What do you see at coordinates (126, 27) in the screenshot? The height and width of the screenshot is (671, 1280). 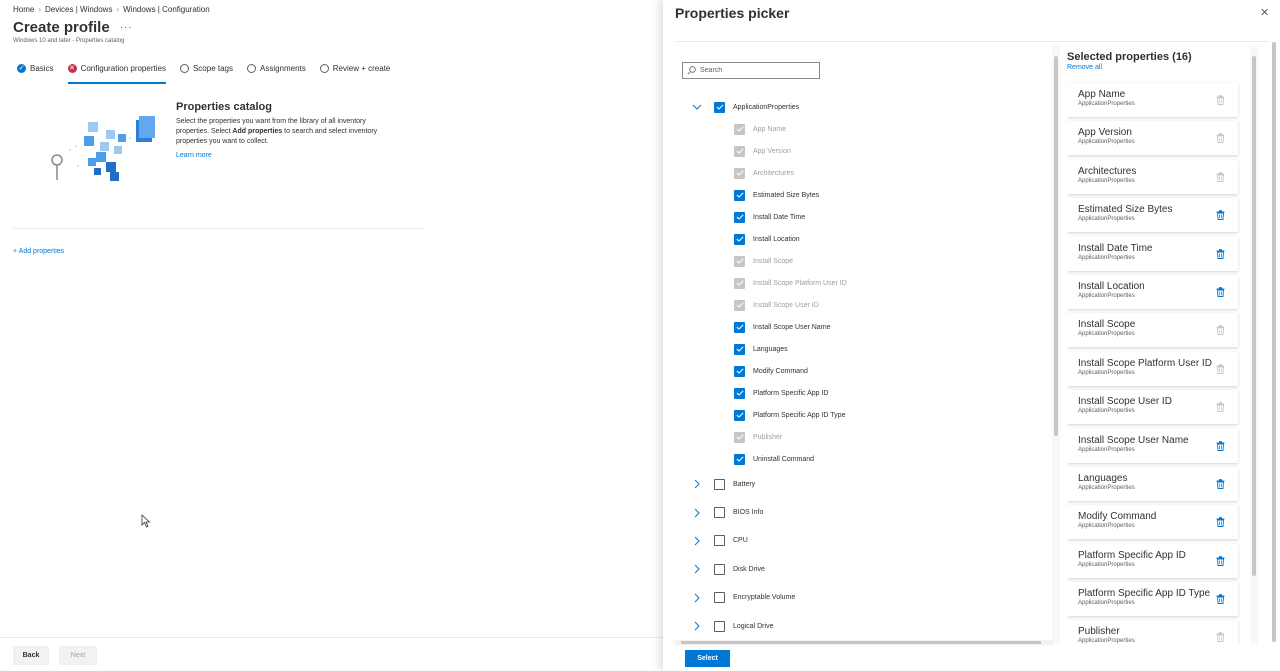 I see `more-options-icon: ···` at bounding box center [126, 27].